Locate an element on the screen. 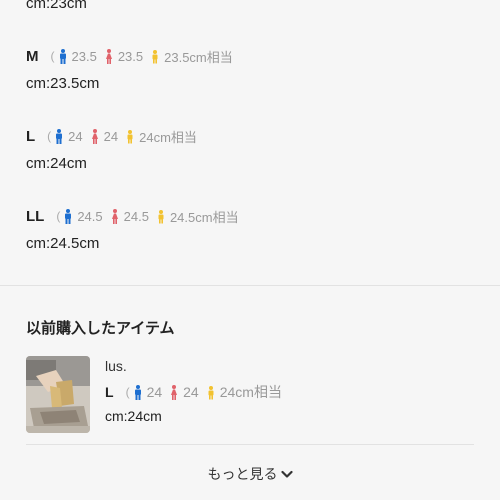  women-size: 24.5 is located at coordinates (130, 216).